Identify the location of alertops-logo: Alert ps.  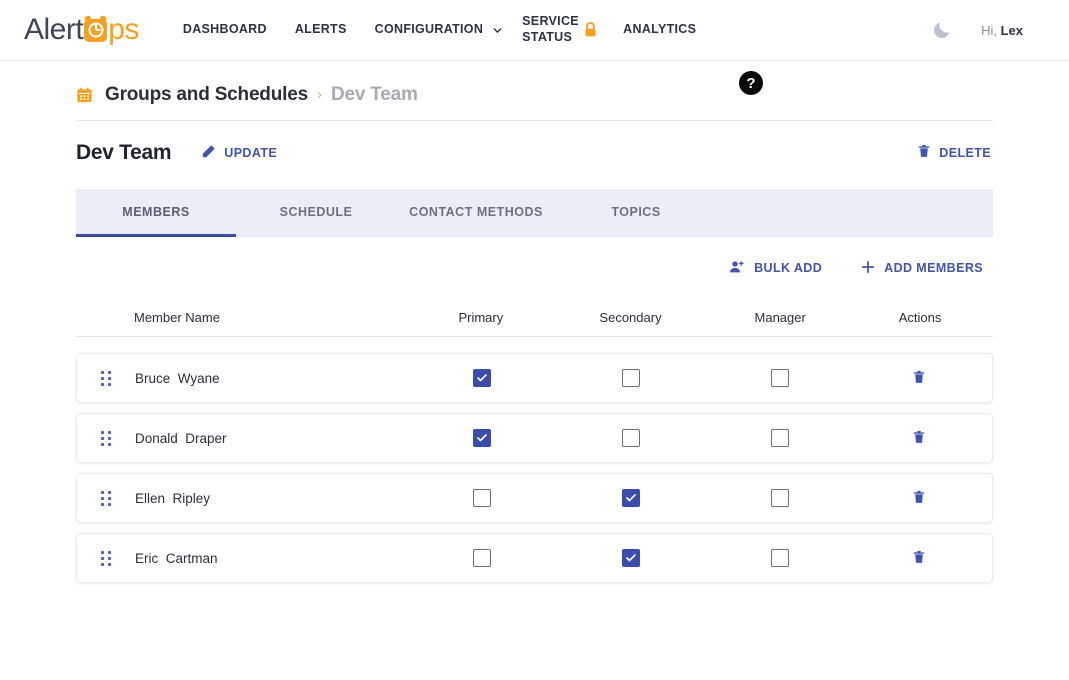
(81, 30).